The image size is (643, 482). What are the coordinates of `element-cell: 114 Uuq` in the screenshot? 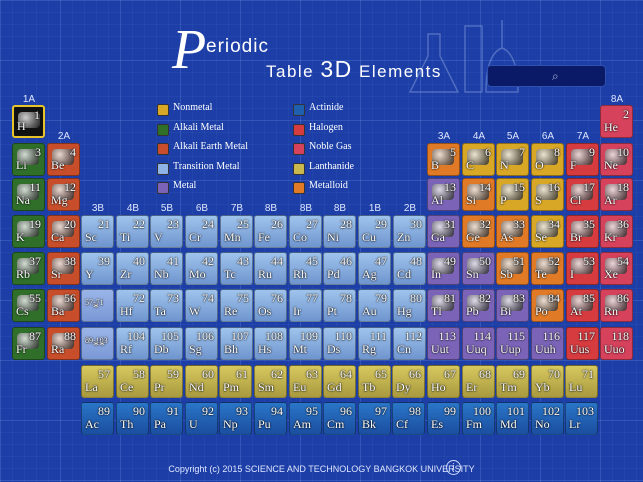 It's located at (478, 343).